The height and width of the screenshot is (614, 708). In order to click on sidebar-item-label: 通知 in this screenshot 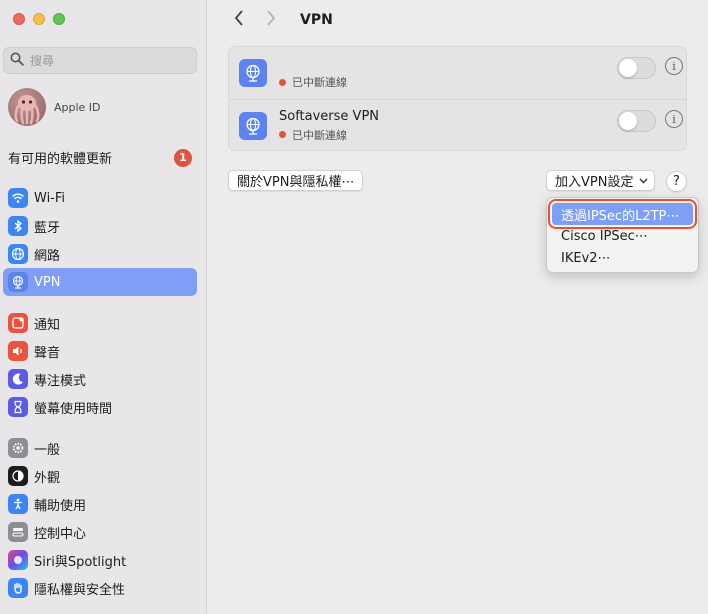, I will do `click(47, 325)`.